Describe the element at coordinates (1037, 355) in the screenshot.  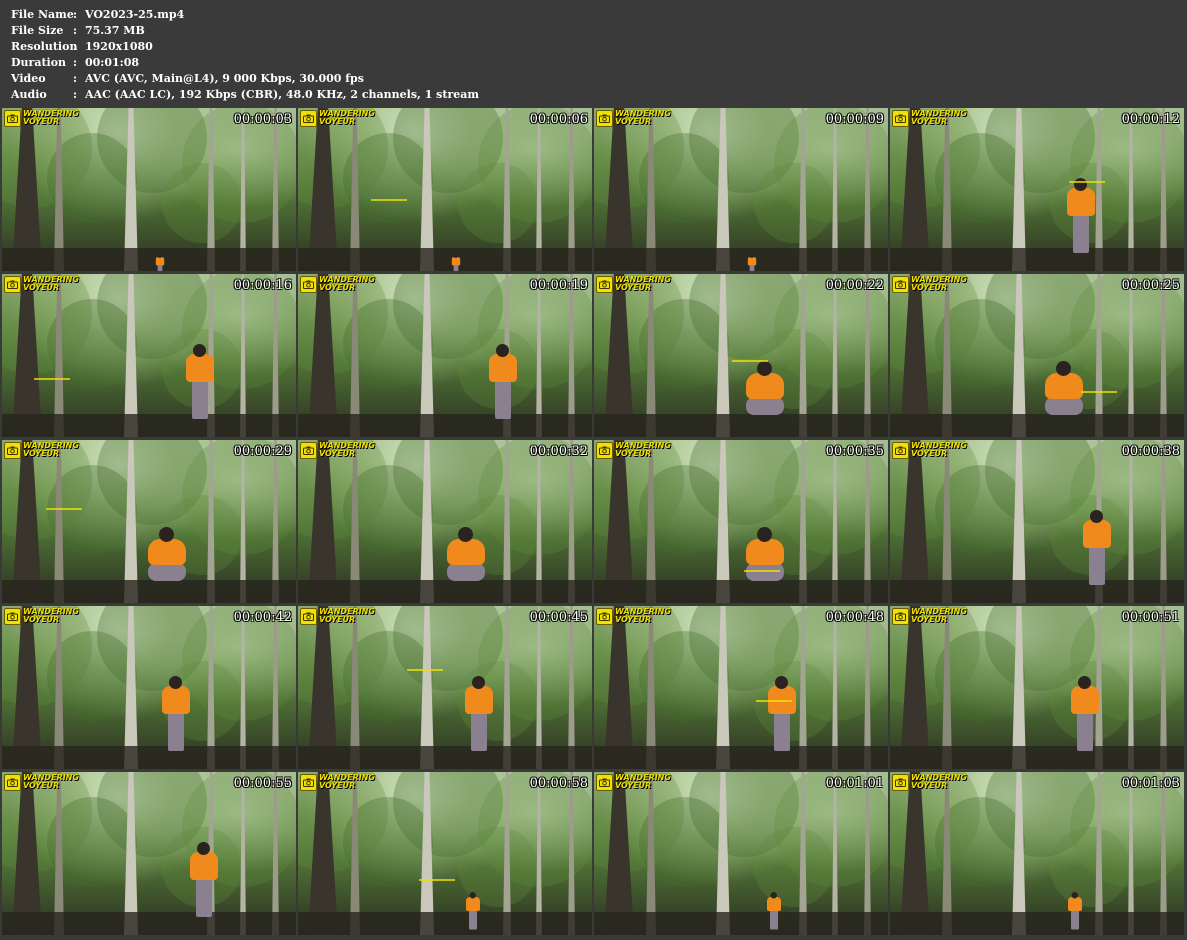
I see `video-thumbnail: WANDERING VOYEUR 00:00:25` at that location.